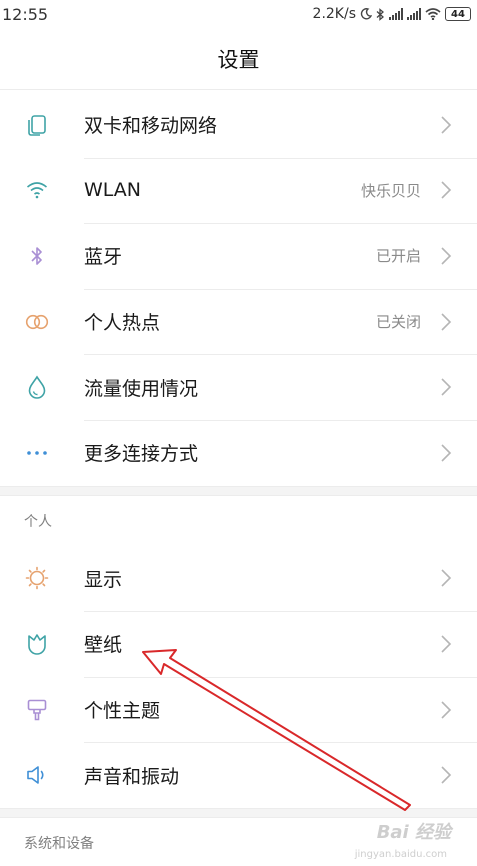  Describe the element at coordinates (122, 323) in the screenshot. I see `row-label: 个人热点` at that location.